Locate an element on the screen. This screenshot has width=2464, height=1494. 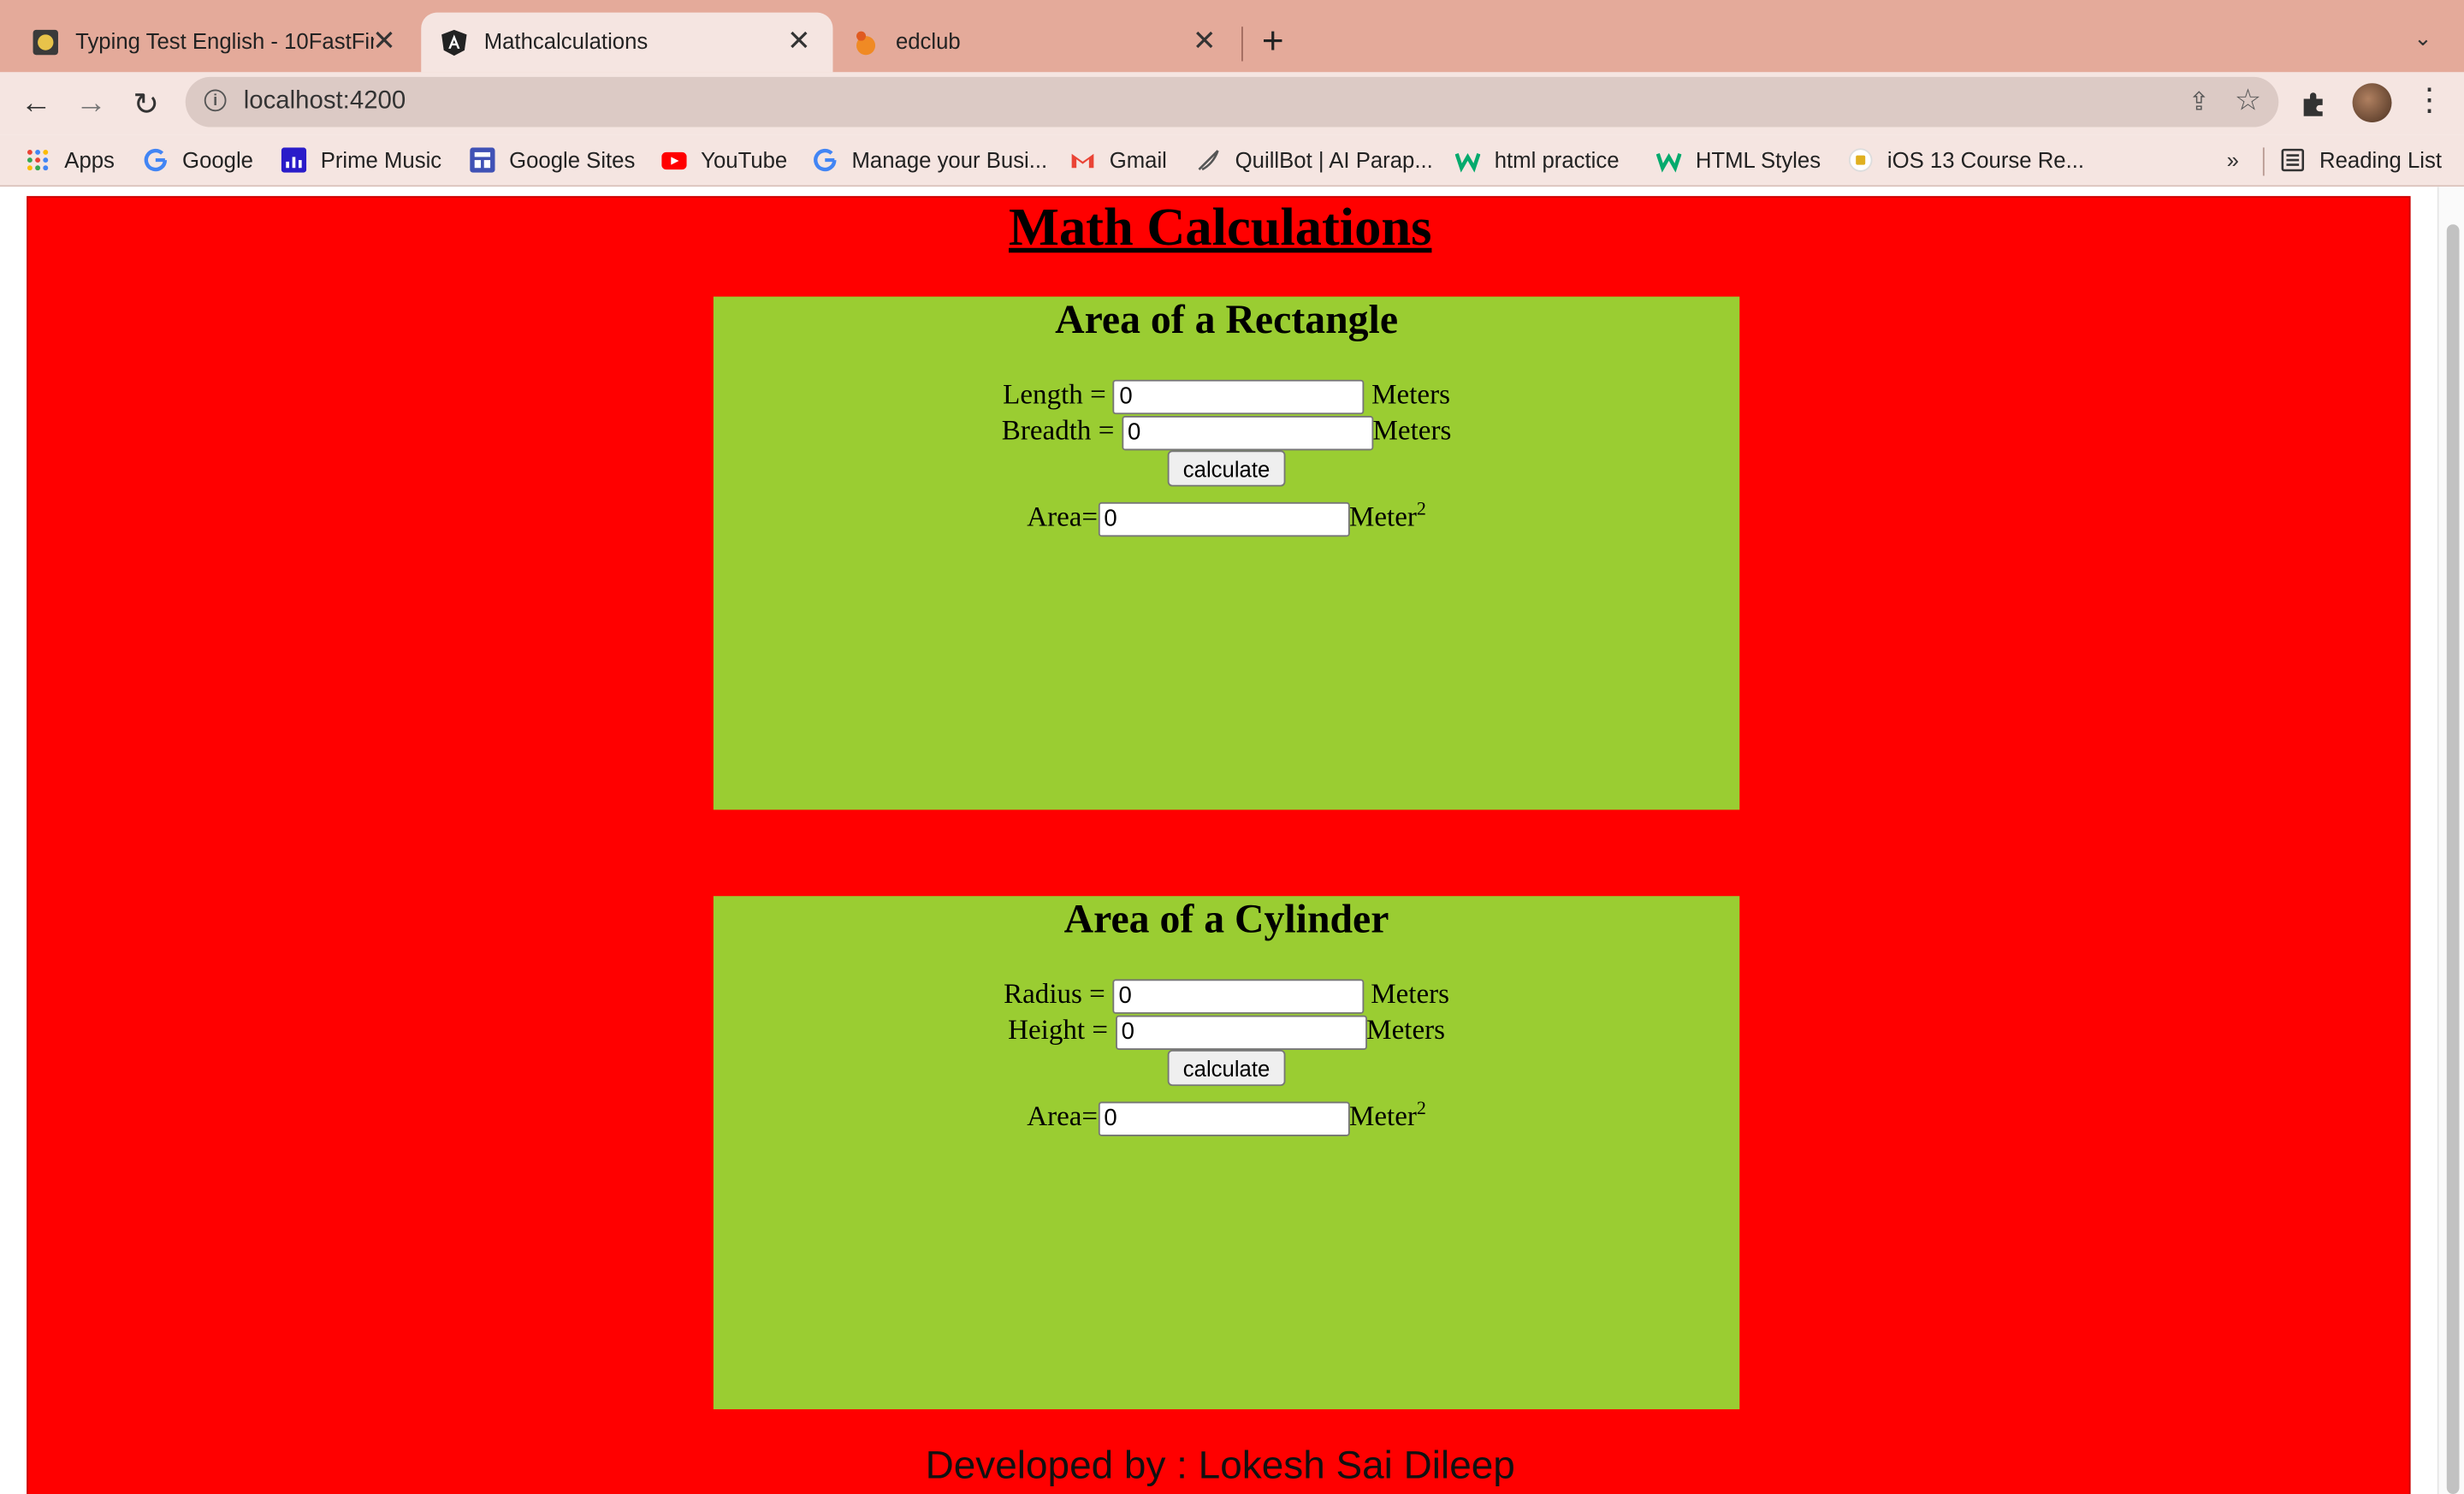
tab-divider is located at coordinates (1242, 44).